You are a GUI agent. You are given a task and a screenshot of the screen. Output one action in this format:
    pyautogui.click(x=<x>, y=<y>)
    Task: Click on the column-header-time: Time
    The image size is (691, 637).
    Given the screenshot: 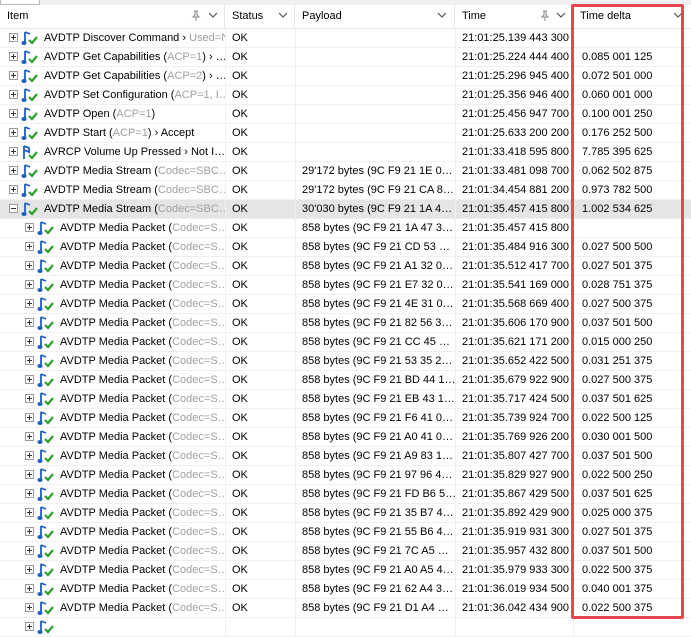 What is the action you would take?
    pyautogui.click(x=514, y=16)
    